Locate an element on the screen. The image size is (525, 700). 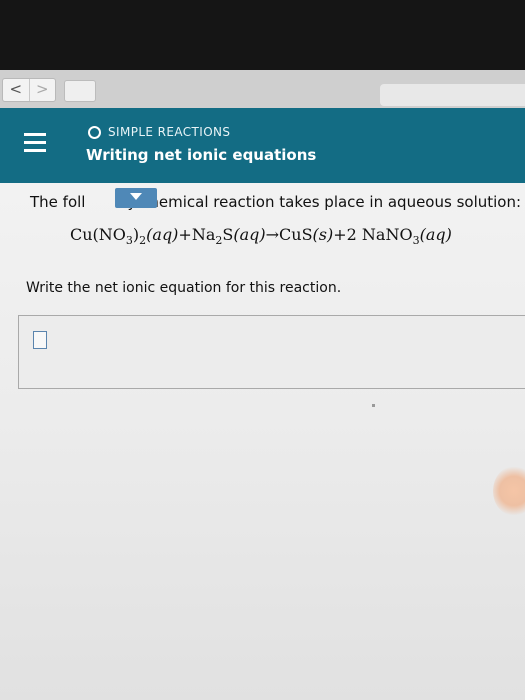
screen-mark is located at coordinates (373, 405).